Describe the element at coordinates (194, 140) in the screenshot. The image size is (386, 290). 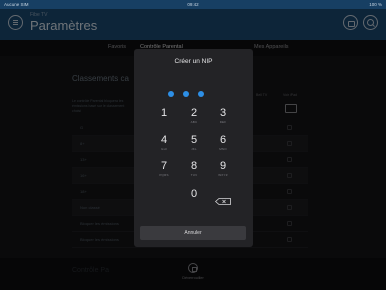
I see `key-digit: 5` at that location.